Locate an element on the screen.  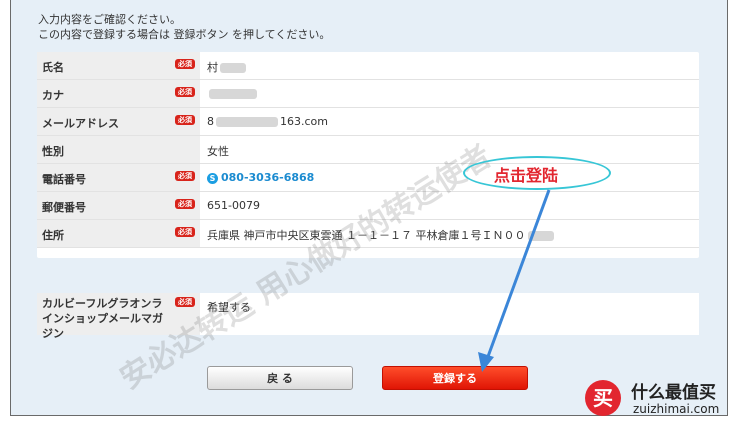
email-suffix: 163.com is located at coordinates (304, 121).